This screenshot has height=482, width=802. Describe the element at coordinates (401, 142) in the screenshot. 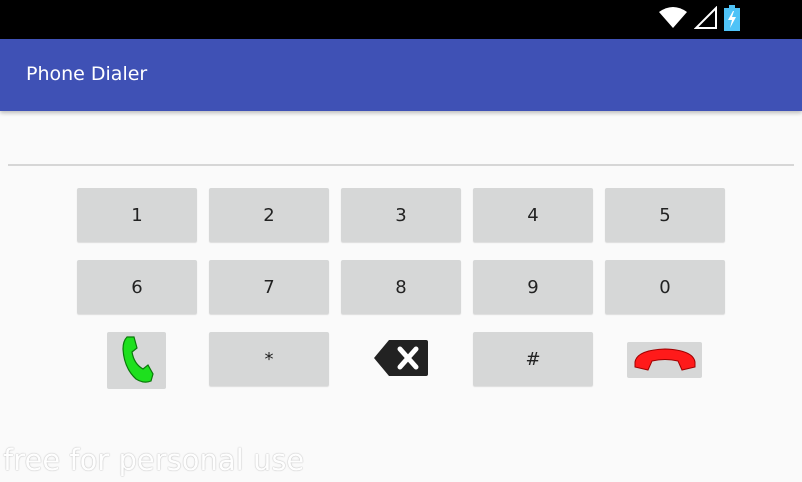

I see `phone-number-input` at that location.